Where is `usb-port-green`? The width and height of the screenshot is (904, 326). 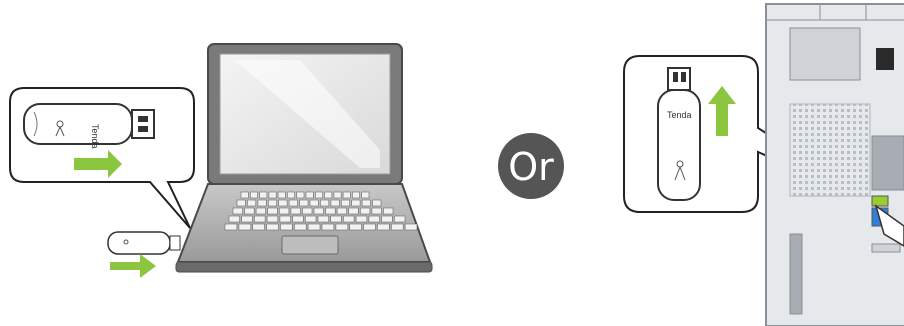 usb-port-green is located at coordinates (880, 201).